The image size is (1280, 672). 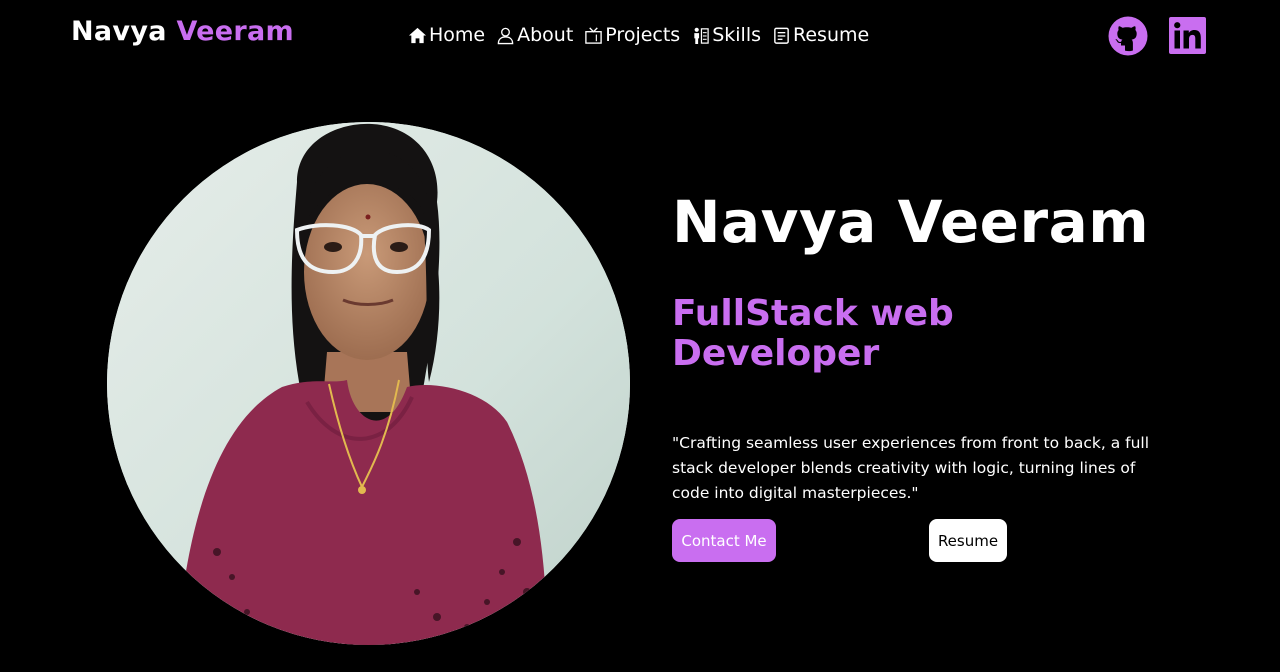 I want to click on skills-icon, so click(x=700, y=35).